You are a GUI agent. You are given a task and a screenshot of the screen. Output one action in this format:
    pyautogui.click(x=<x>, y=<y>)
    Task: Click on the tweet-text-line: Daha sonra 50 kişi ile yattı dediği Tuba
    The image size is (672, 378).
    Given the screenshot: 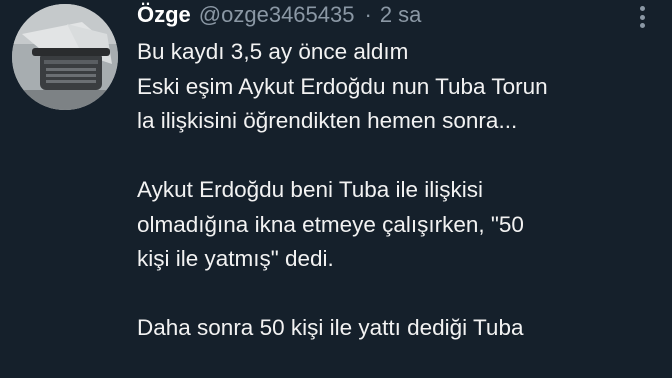 What is the action you would take?
    pyautogui.click(x=330, y=327)
    